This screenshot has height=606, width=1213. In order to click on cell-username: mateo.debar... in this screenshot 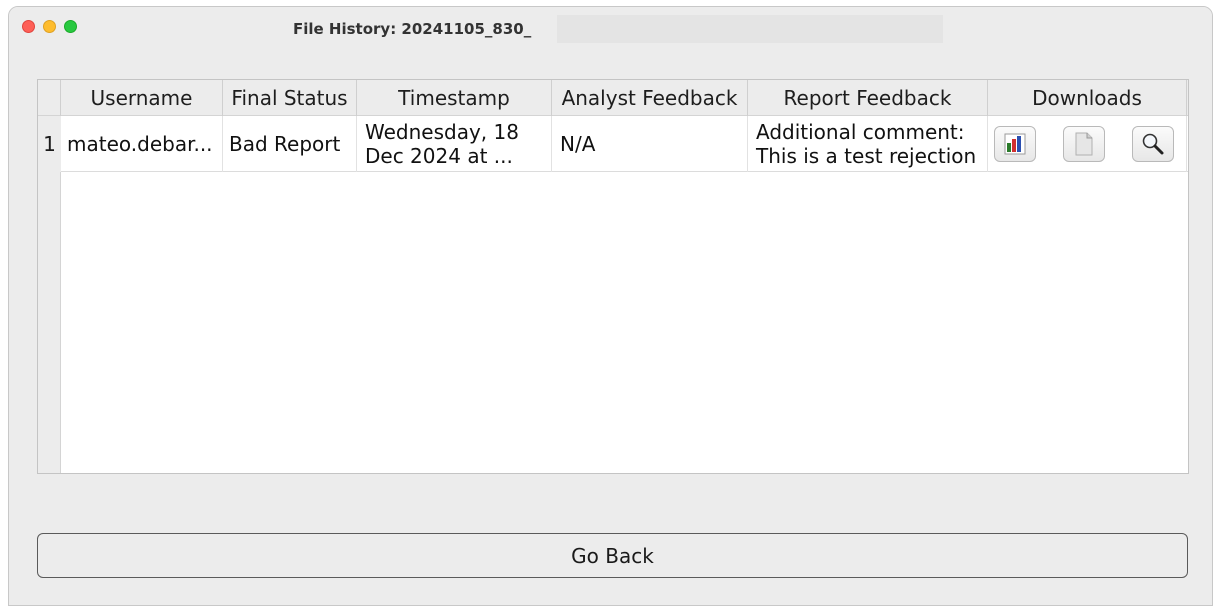, I will do `click(142, 144)`.